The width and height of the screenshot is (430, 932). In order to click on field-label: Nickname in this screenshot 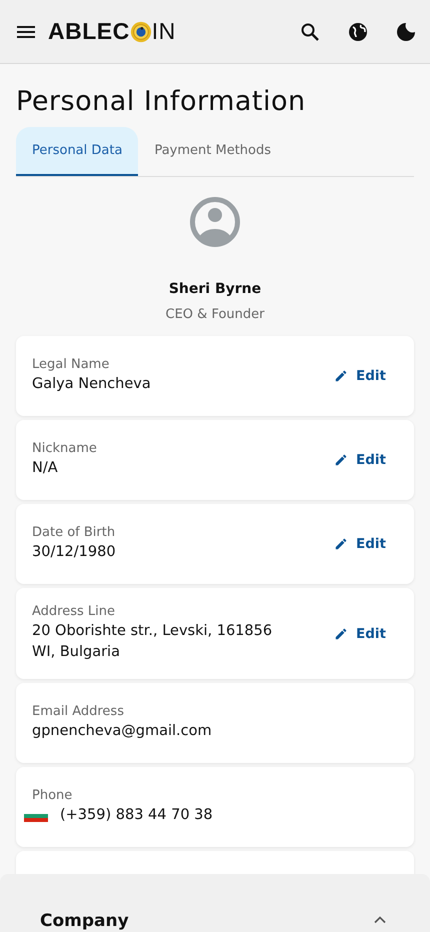, I will do `click(65, 448)`.